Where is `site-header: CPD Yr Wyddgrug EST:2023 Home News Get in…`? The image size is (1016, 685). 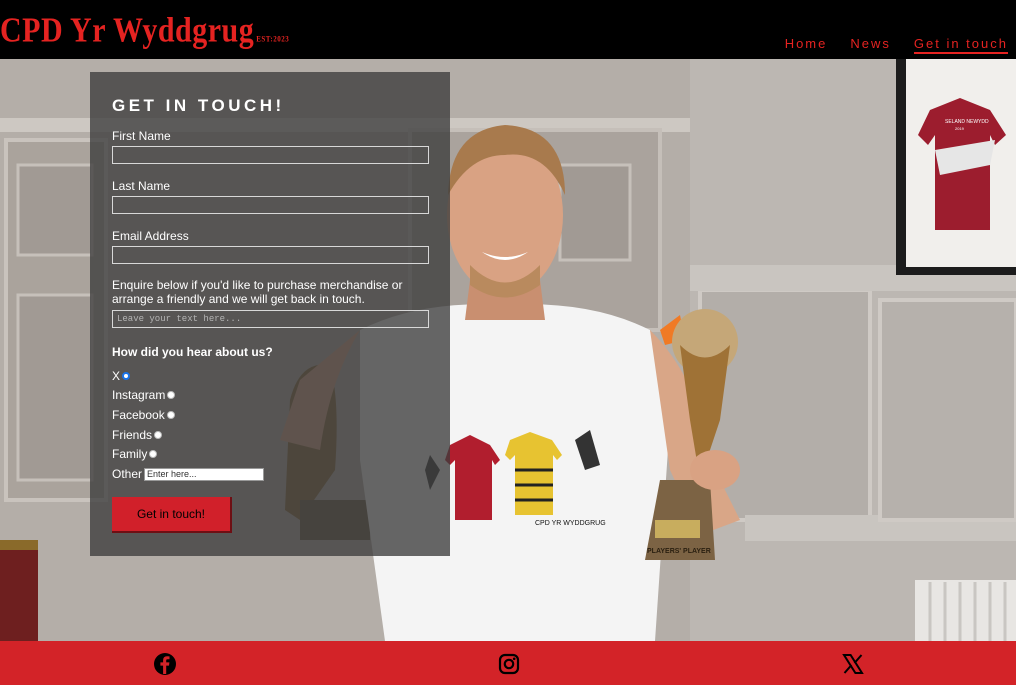 site-header: CPD Yr Wyddgrug EST:2023 Home News Get in… is located at coordinates (508, 29).